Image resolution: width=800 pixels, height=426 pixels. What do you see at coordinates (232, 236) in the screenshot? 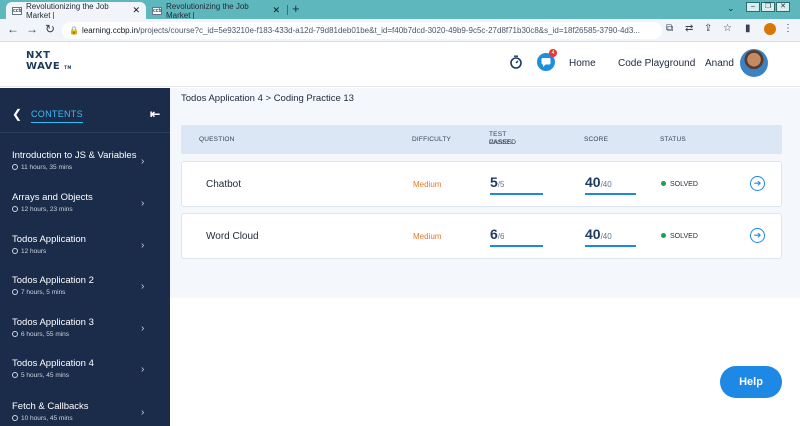
I see `question-title: Word Cloud` at bounding box center [232, 236].